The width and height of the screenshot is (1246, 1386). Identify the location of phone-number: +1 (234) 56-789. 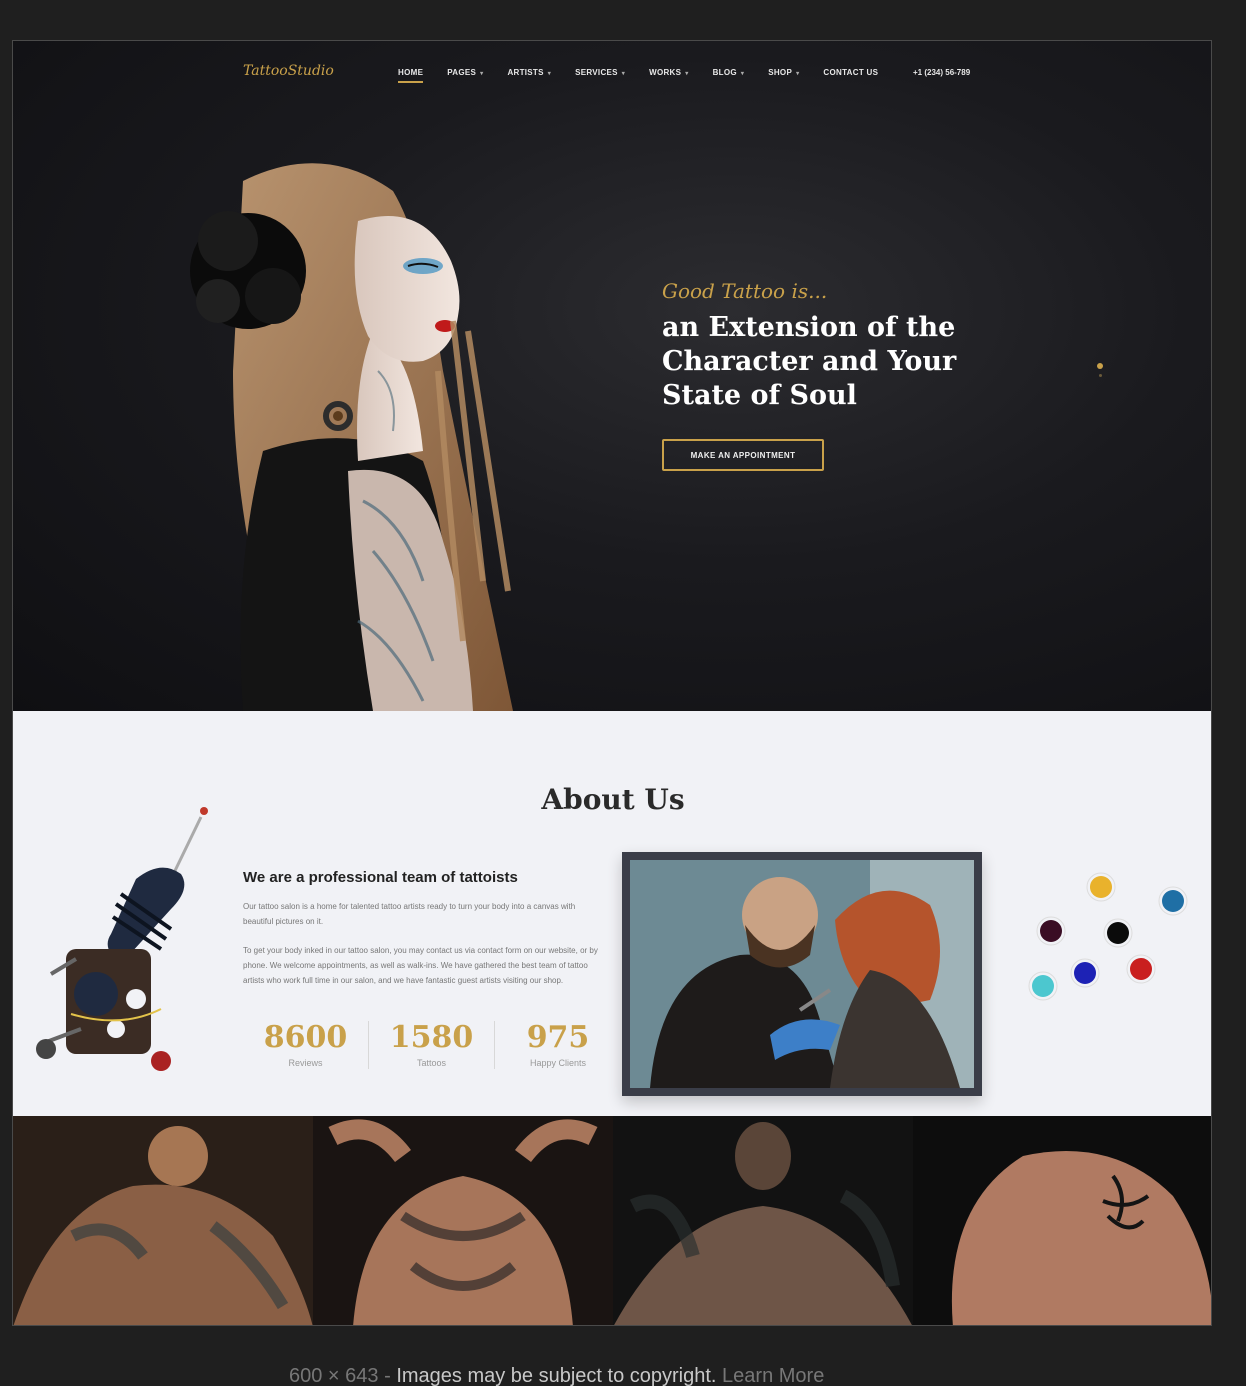
(941, 72).